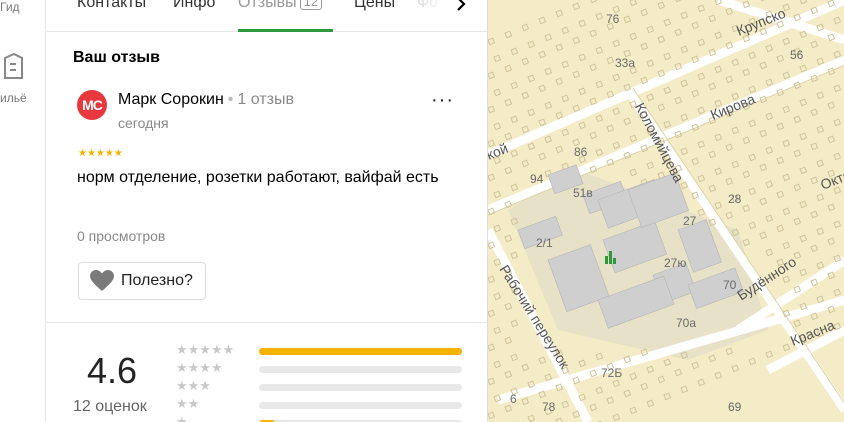  I want to click on heart-icon, so click(102, 280).